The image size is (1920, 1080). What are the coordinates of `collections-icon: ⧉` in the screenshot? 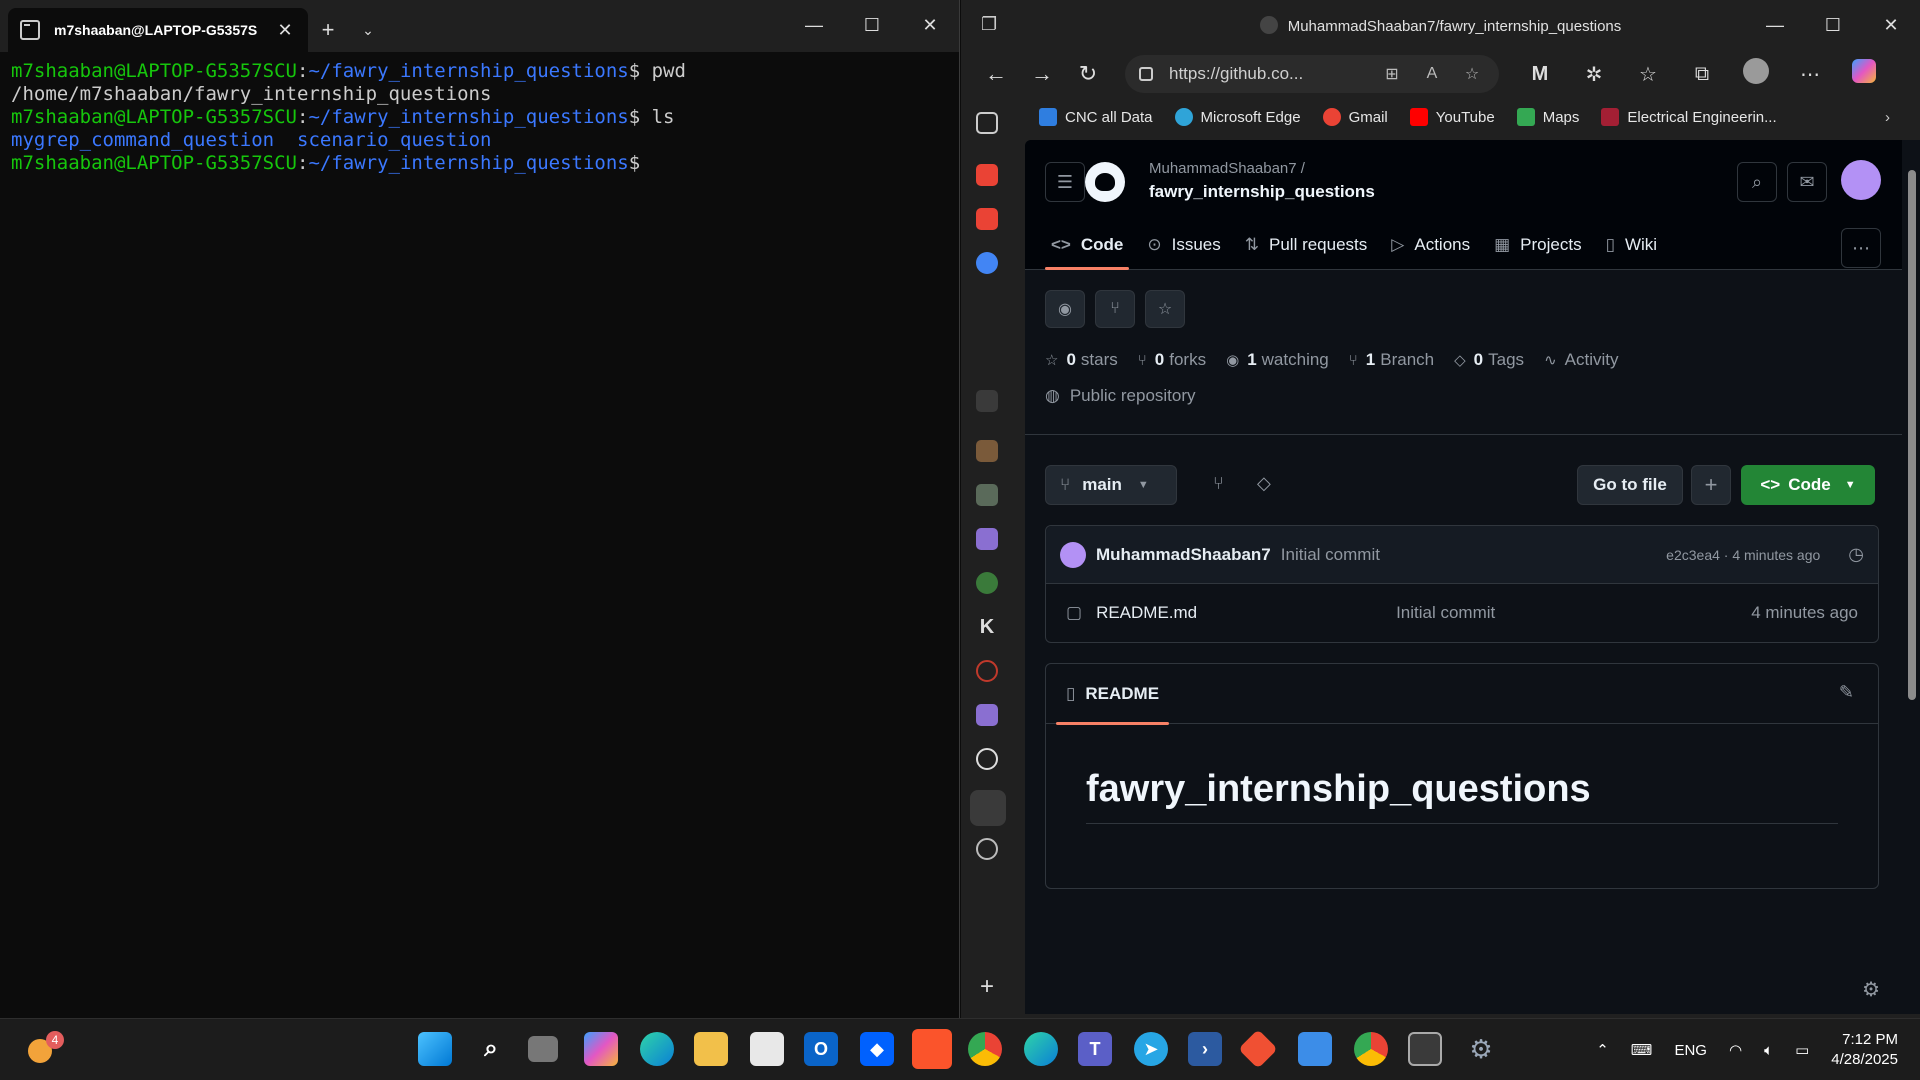 It's located at (1702, 74).